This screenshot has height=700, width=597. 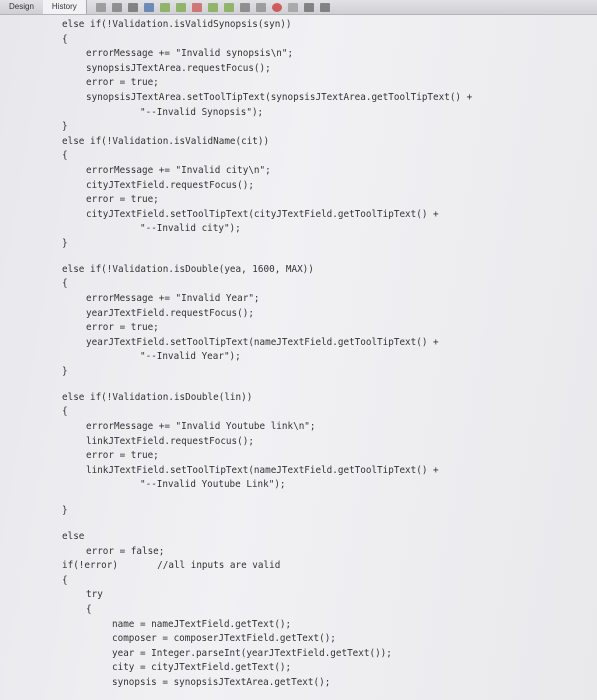 I want to click on code-line: "--Invalid Year");, so click(x=190, y=356).